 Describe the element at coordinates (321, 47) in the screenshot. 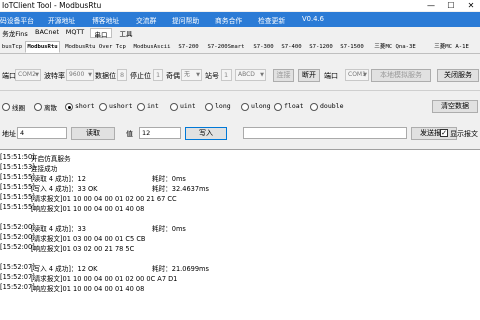

I see `tab-s7-1200: S7-1200` at that location.